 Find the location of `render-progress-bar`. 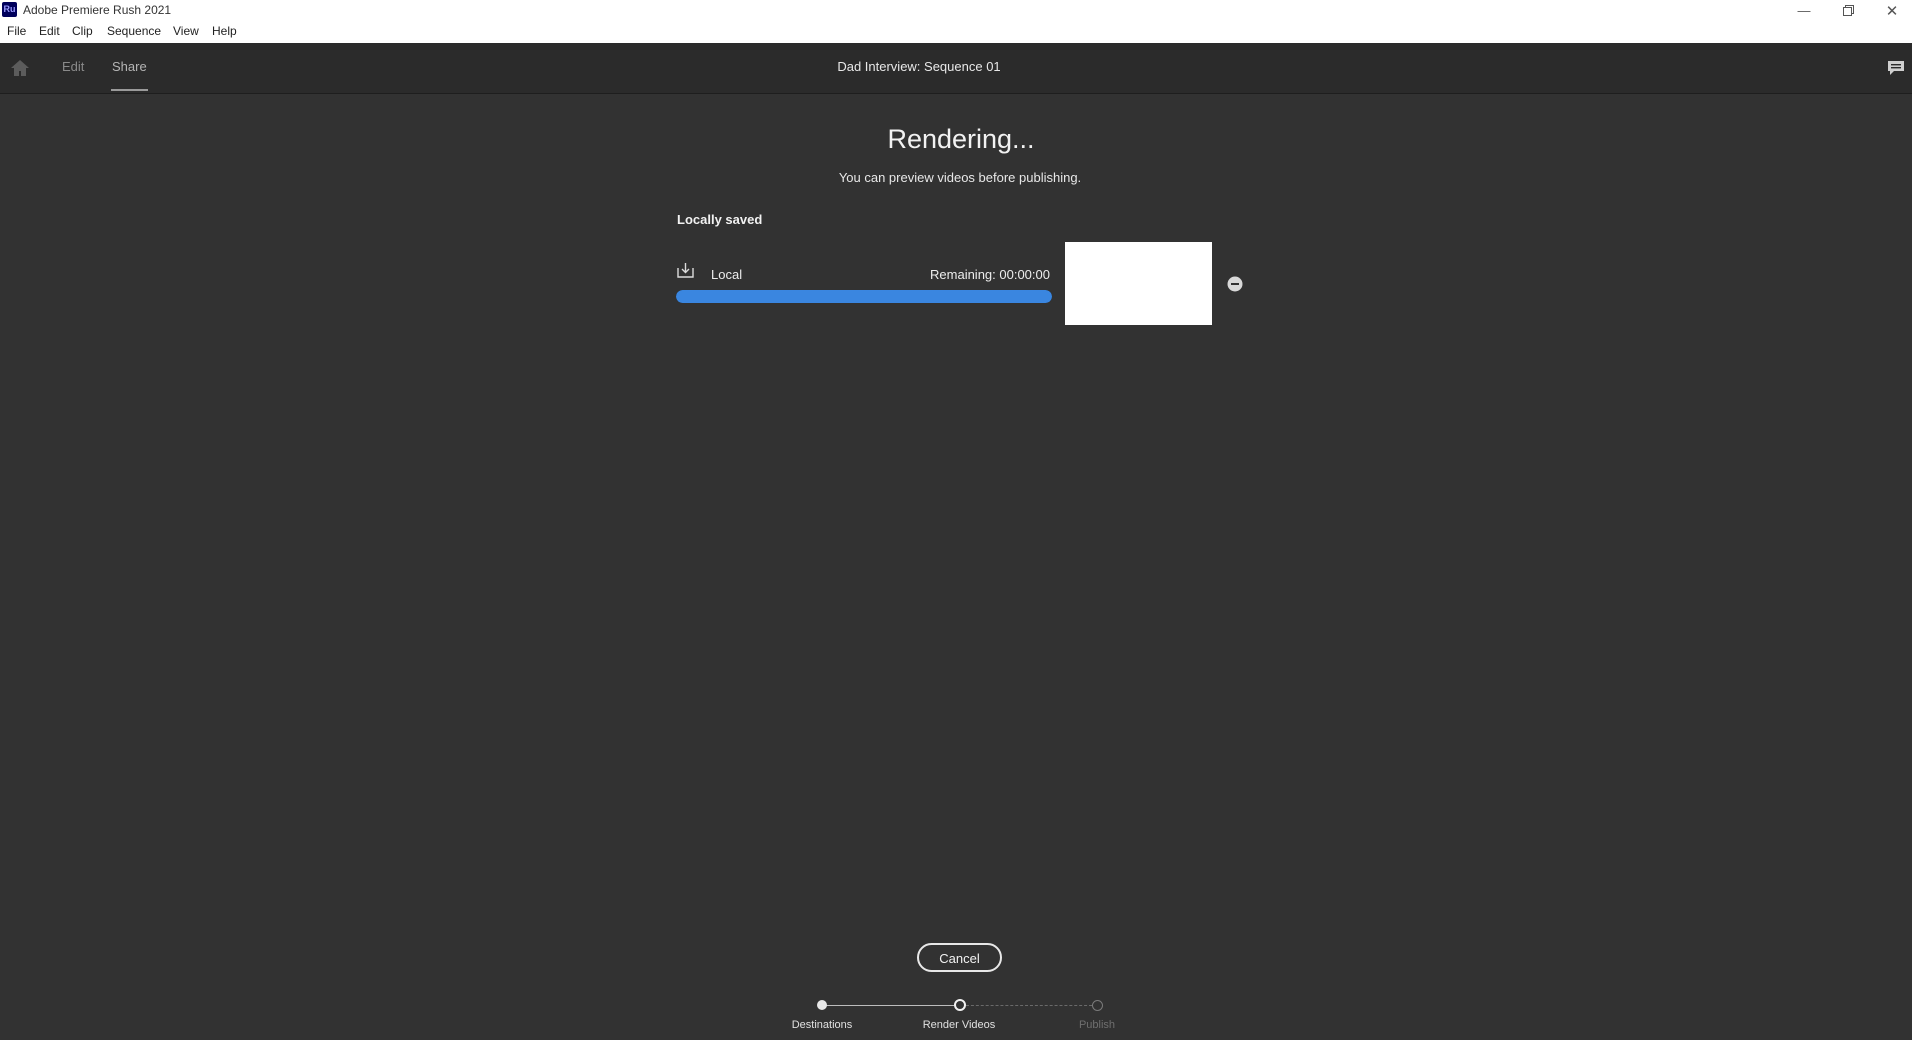

render-progress-bar is located at coordinates (864, 296).